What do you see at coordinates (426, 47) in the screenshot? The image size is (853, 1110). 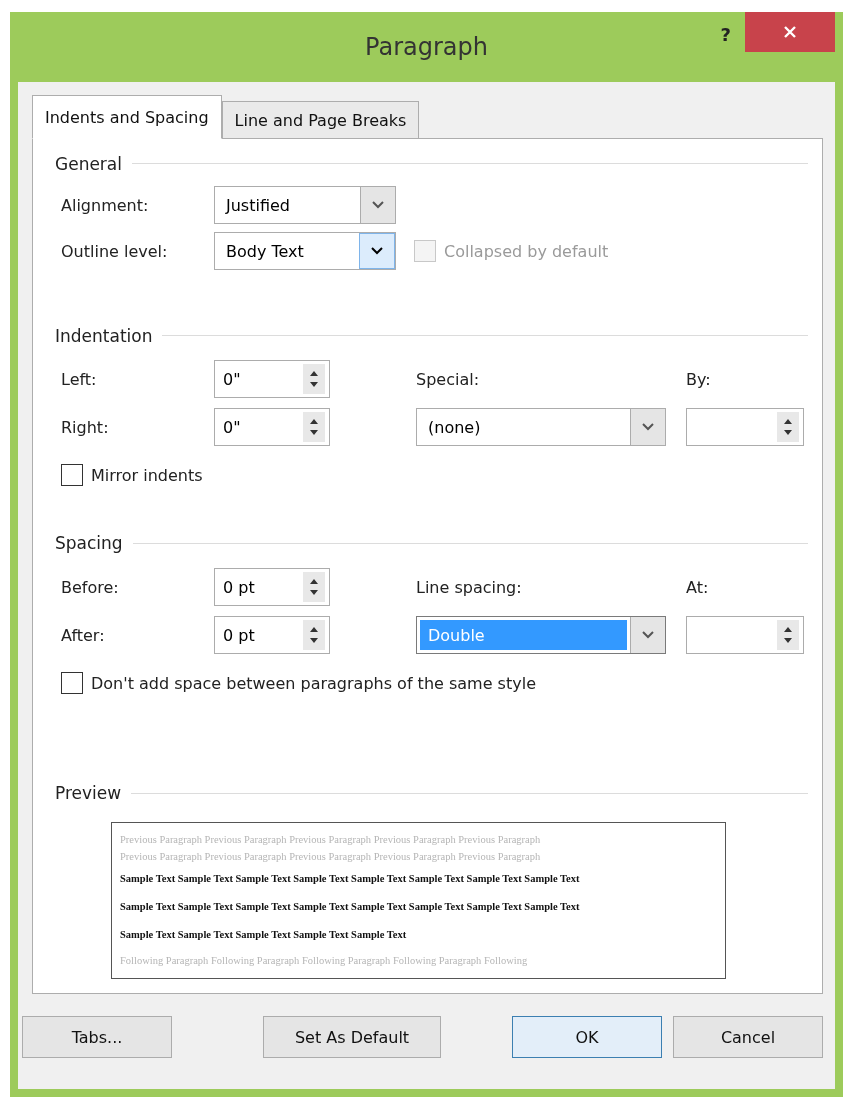 I see `window-title: Paragraph` at bounding box center [426, 47].